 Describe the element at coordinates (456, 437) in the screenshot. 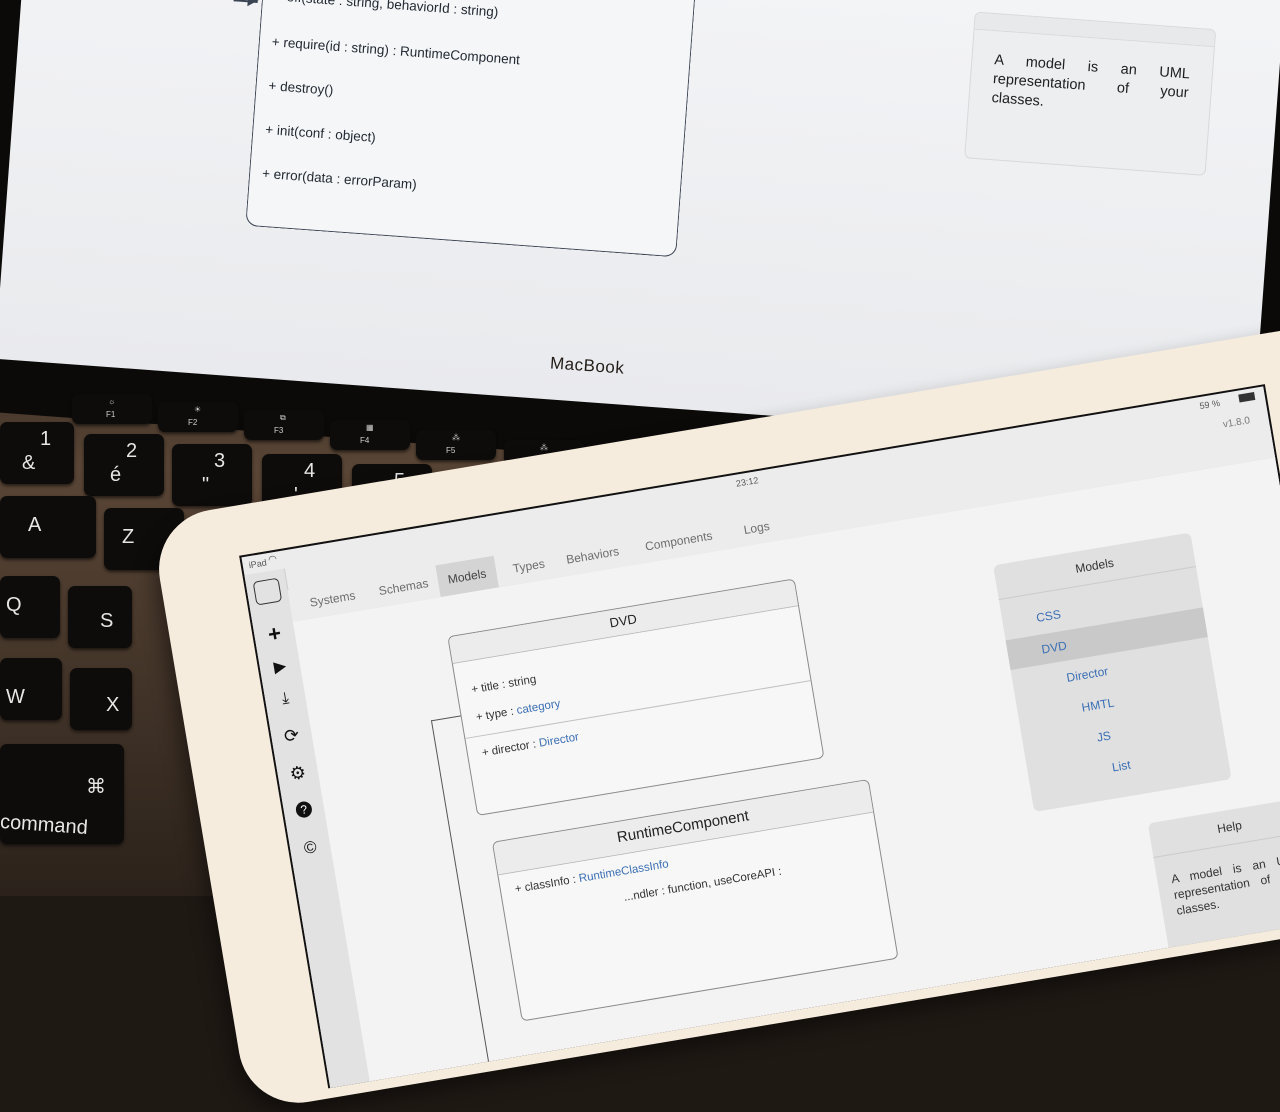

I see `keyboard-light-down-icon: ⁂` at that location.